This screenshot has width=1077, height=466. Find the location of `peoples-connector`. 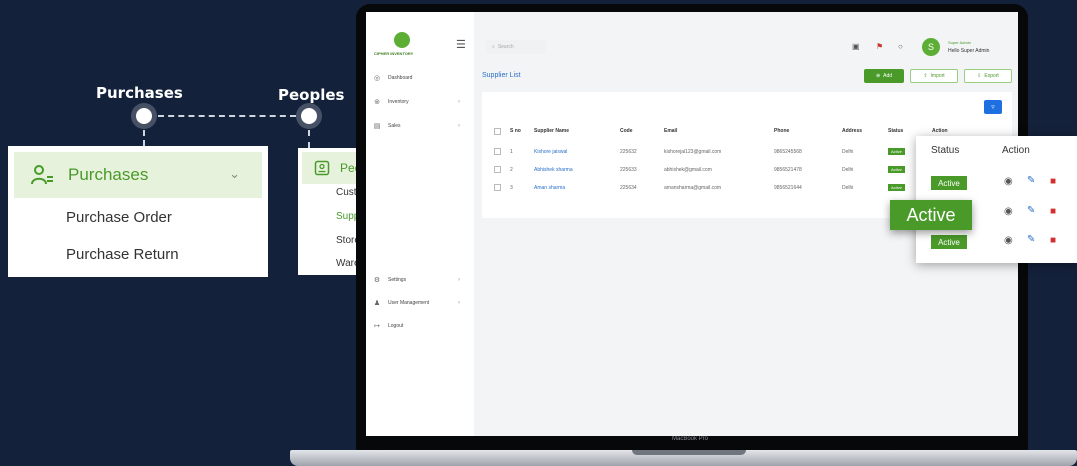

peoples-connector is located at coordinates (309, 139).